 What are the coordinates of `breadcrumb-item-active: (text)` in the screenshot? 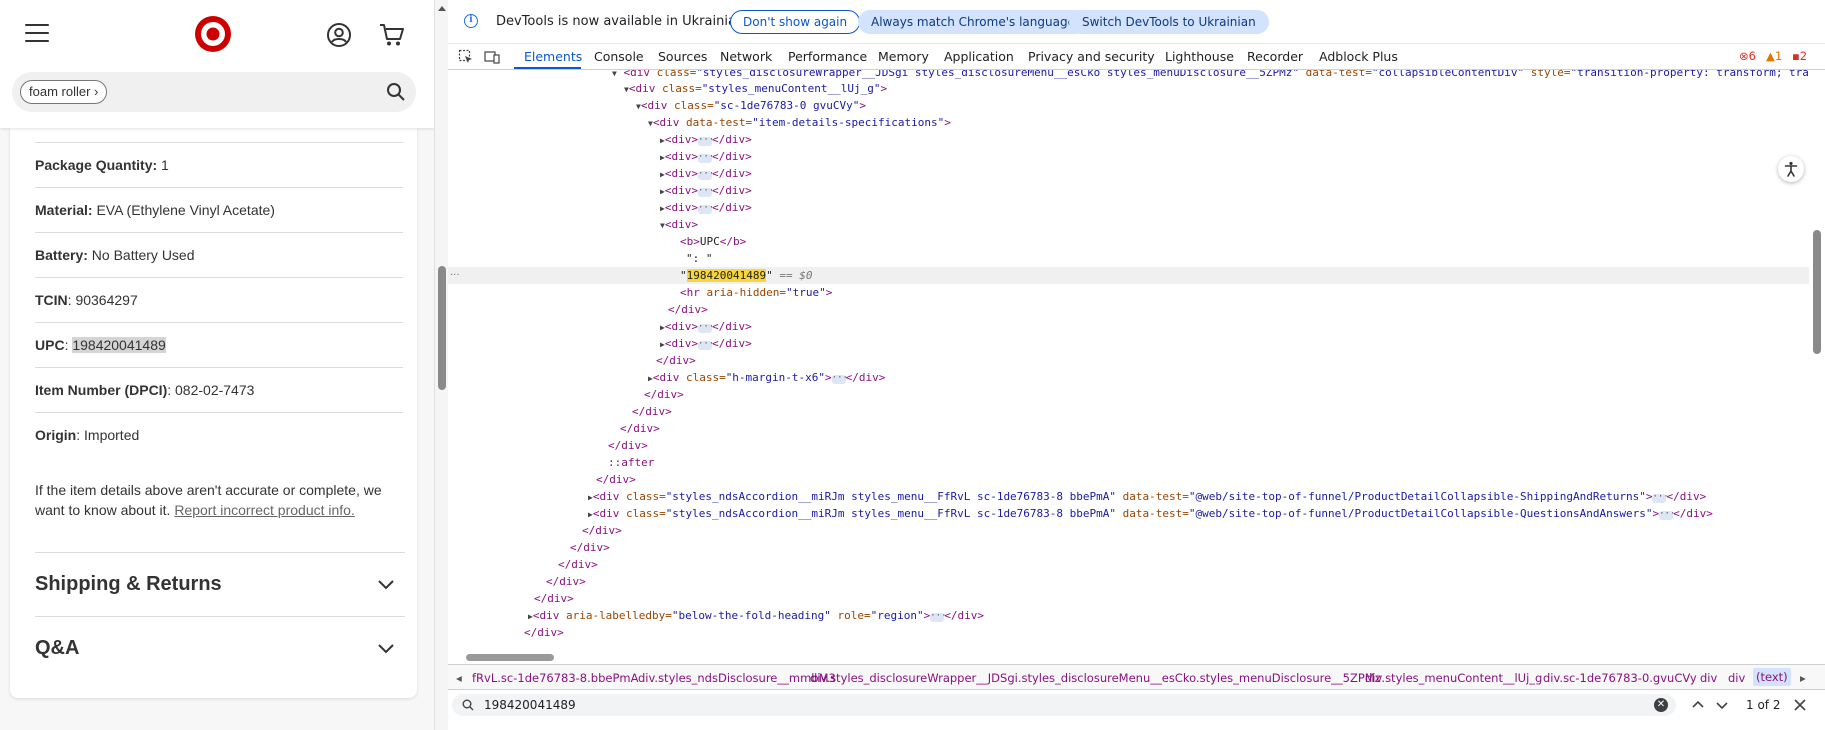 It's located at (1772, 677).